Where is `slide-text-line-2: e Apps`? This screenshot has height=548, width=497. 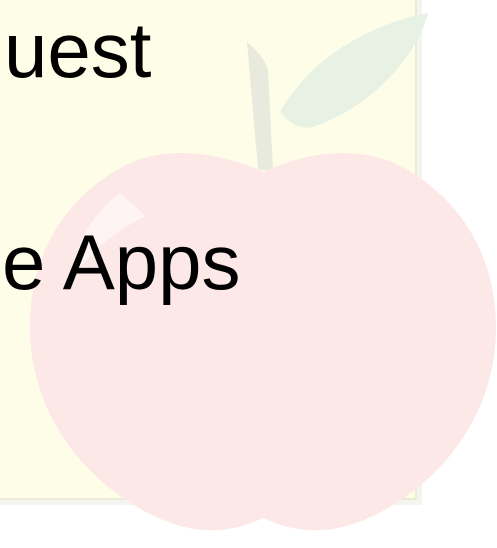 slide-text-line-2: e Apps is located at coordinates (121, 262).